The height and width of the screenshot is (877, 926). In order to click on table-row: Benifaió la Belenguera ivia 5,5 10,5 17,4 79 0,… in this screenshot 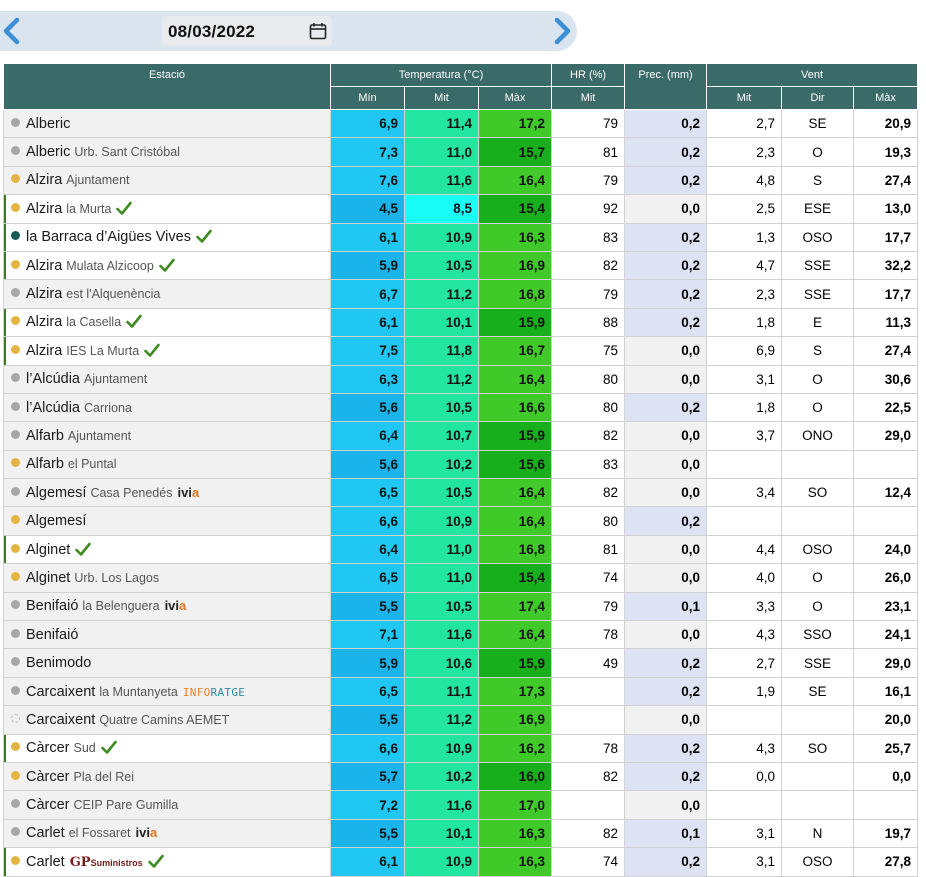, I will do `click(461, 606)`.